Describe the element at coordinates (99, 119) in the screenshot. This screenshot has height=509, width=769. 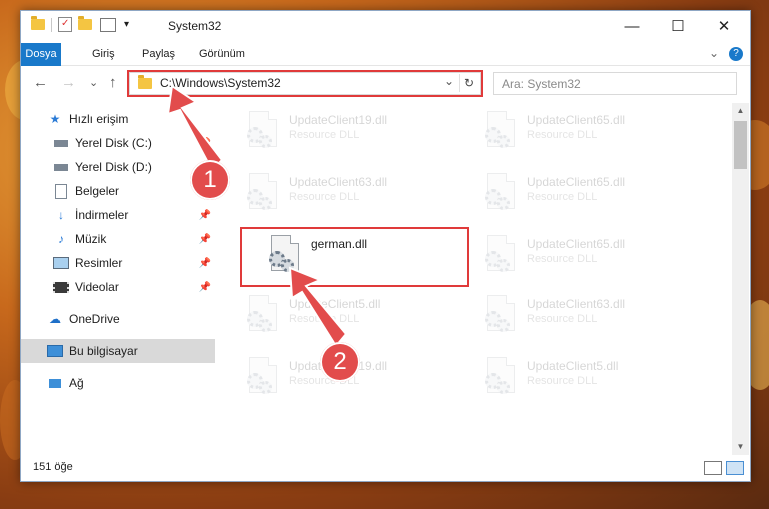
I see `sidebar-item-label: Hızlı erişim` at that location.